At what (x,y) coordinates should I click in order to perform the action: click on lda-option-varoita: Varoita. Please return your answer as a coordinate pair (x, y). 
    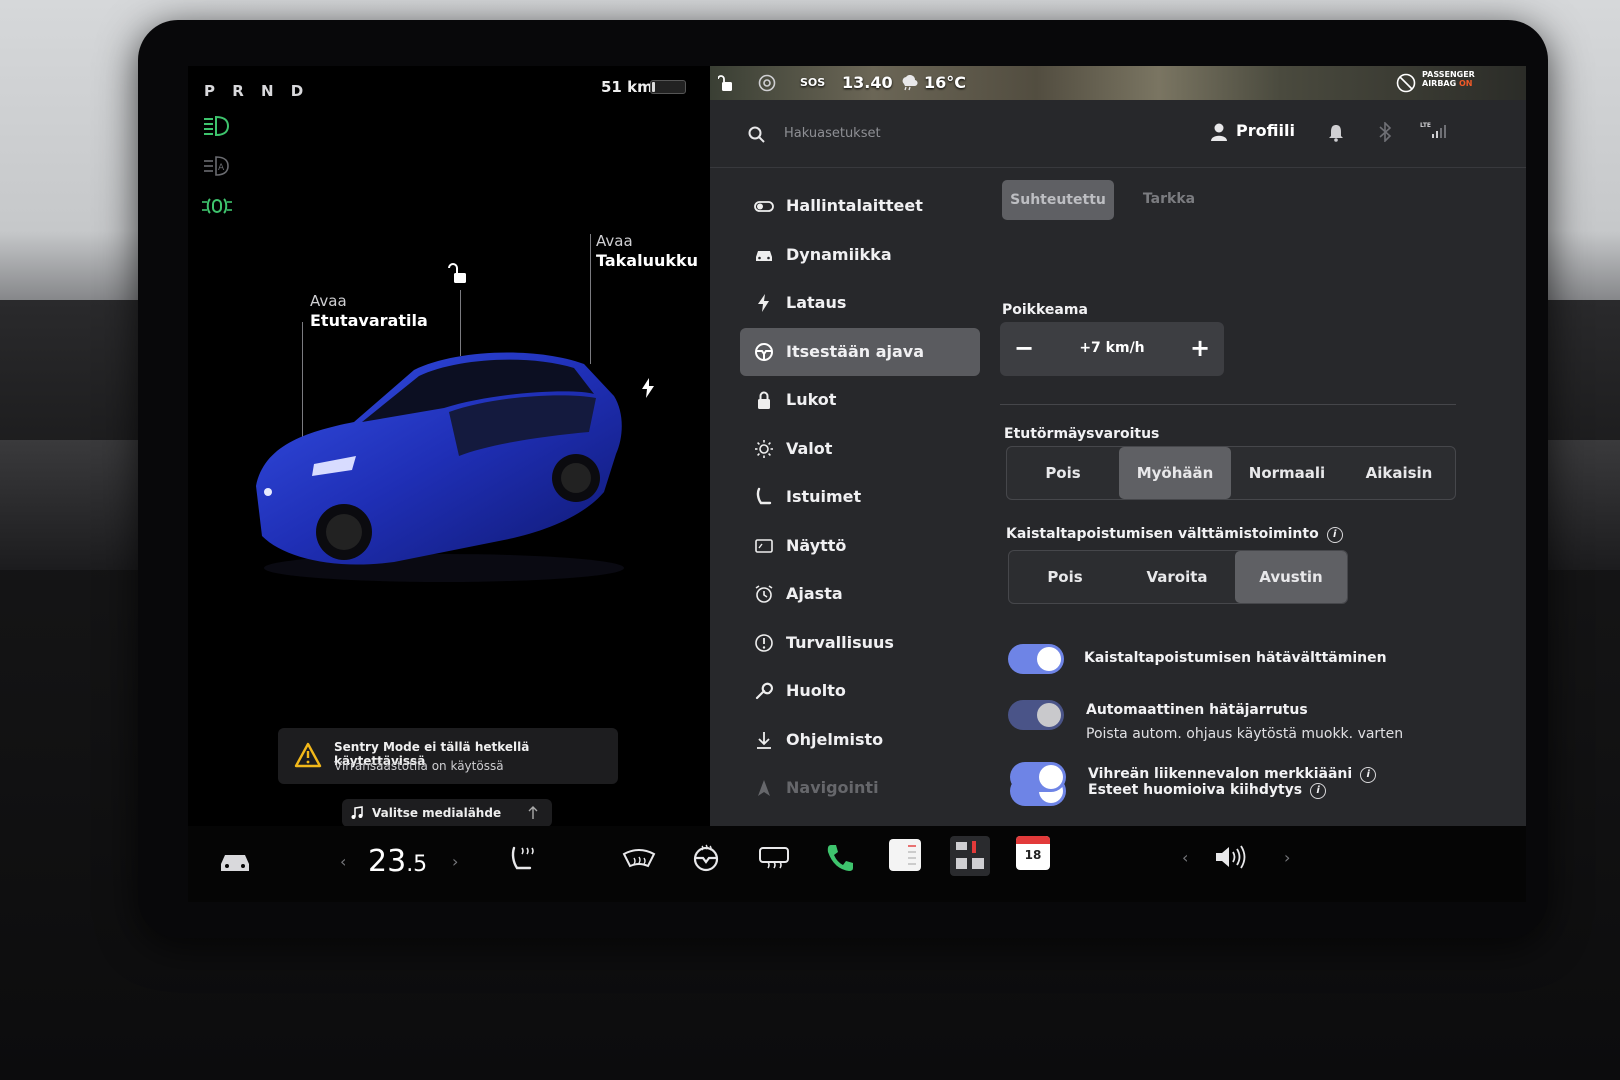
    Looking at the image, I should click on (1177, 577).